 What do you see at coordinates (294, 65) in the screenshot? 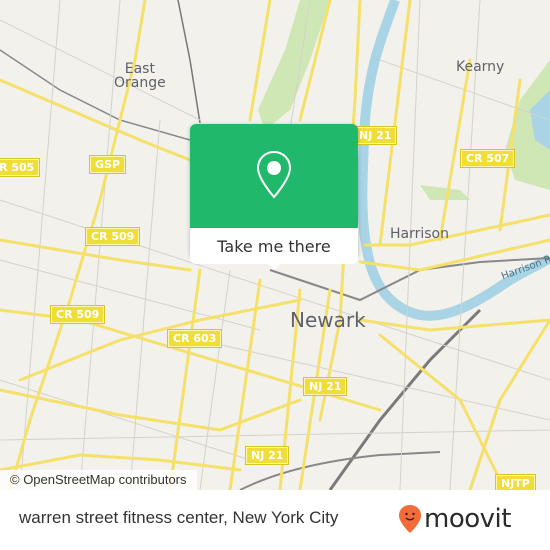
I see `park-branch-brook` at bounding box center [294, 65].